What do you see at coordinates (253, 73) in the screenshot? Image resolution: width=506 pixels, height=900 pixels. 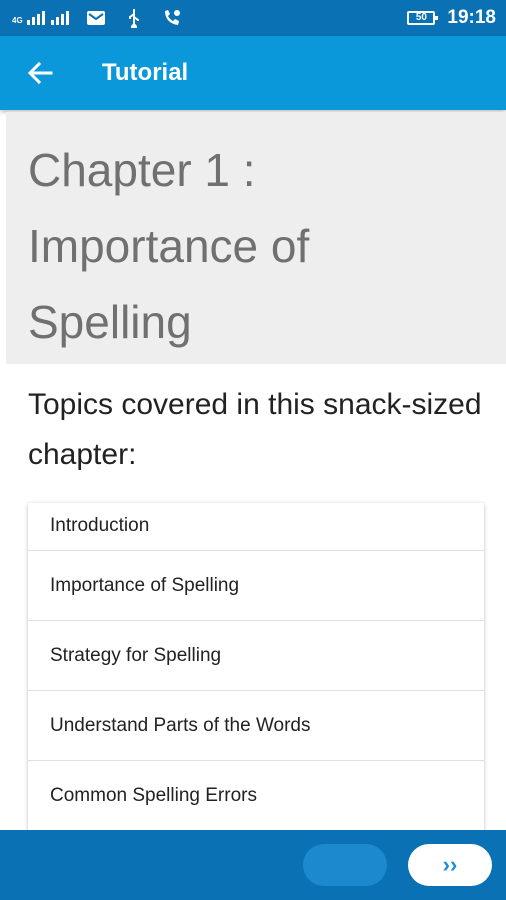 I see `app-bar: Tutorial` at bounding box center [253, 73].